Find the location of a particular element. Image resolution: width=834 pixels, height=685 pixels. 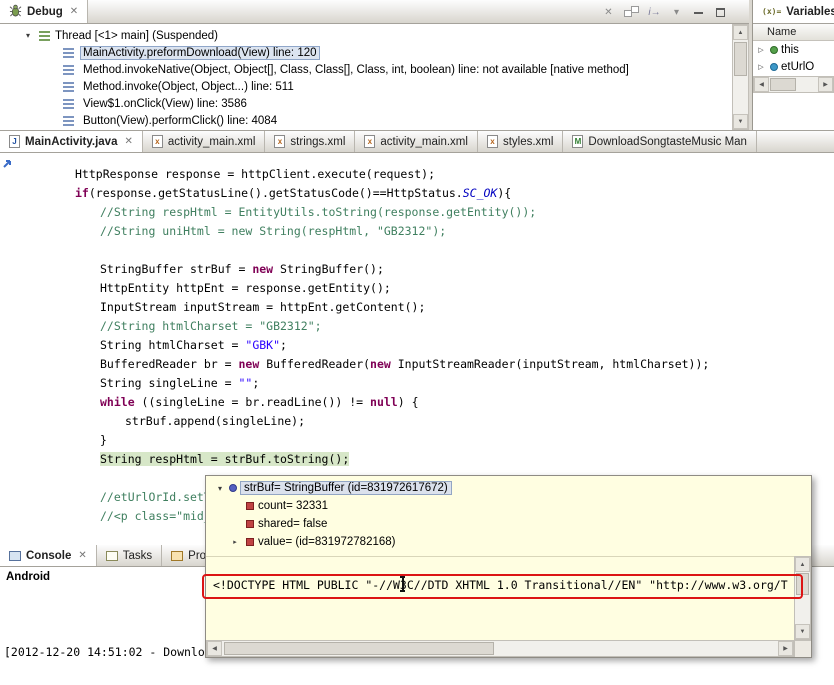

debug-vscrollbar: ▲ ▼ is located at coordinates (740, 77).